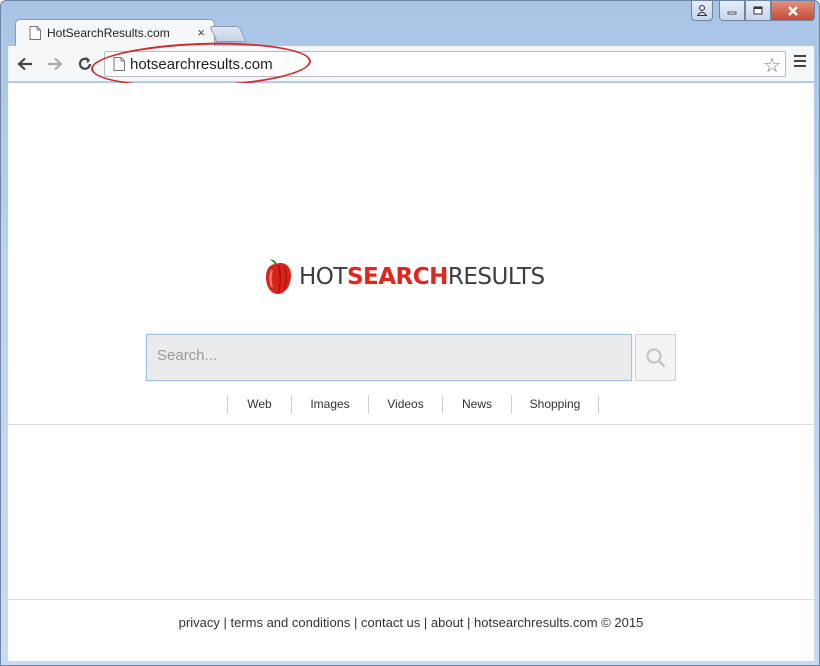  I want to click on active-tab: HotSearchResults.com ×, so click(115, 33).